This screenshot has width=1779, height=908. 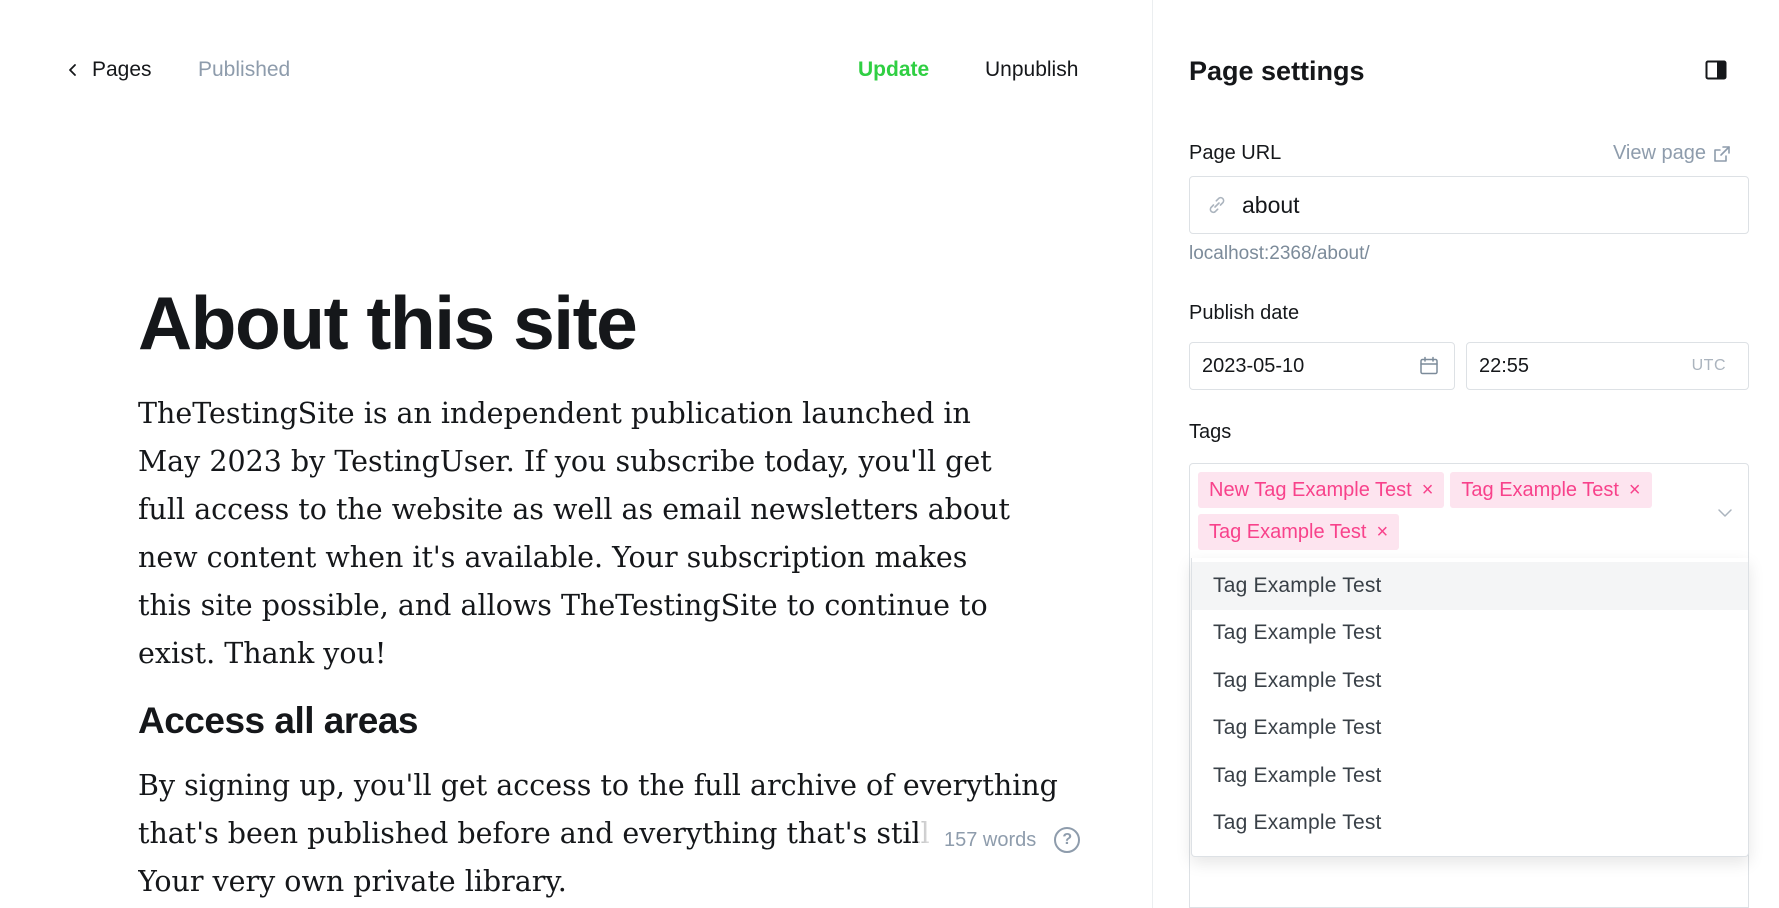 What do you see at coordinates (1725, 513) in the screenshot?
I see `chevron-down-icon` at bounding box center [1725, 513].